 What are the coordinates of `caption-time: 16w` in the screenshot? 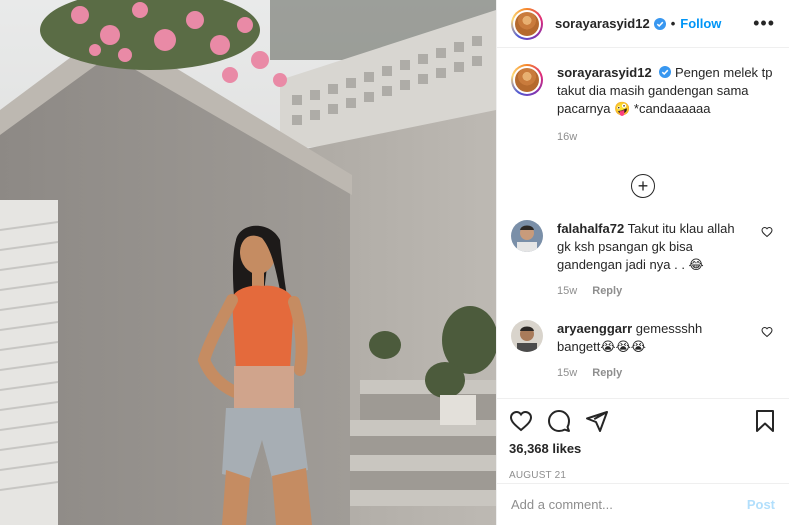 It's located at (666, 137).